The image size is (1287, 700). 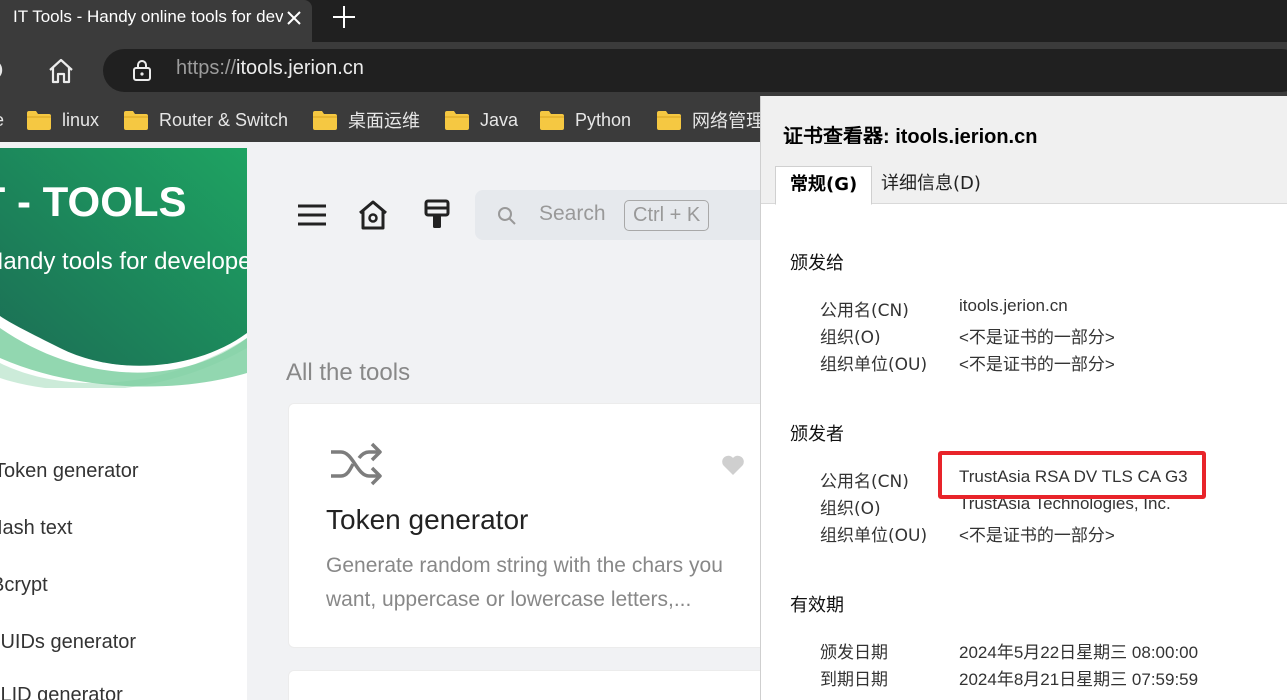 What do you see at coordinates (617, 215) in the screenshot?
I see `search-bar: Search Ctrl + K` at bounding box center [617, 215].